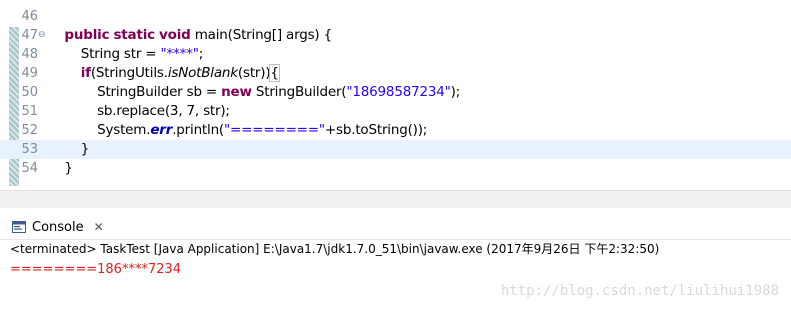 The image size is (791, 312). Describe the element at coordinates (639, 291) in the screenshot. I see `watermark: http://blog.csdn.net/liulihui1988` at that location.